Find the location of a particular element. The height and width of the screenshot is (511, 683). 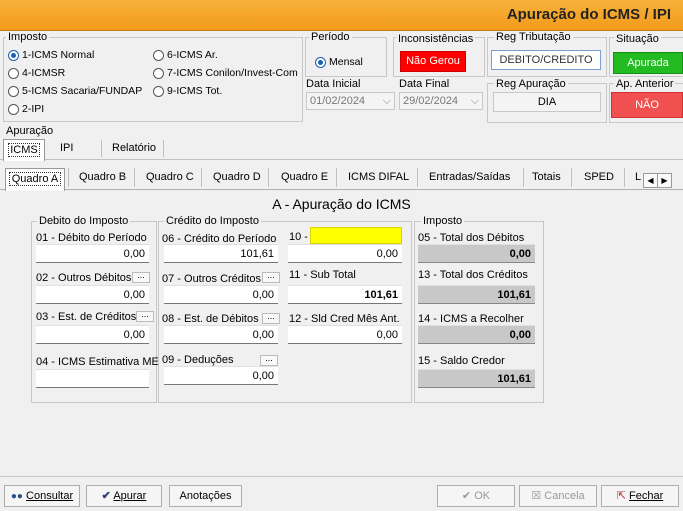

radio-icmsr: 4-ICMSR is located at coordinates (36, 73).